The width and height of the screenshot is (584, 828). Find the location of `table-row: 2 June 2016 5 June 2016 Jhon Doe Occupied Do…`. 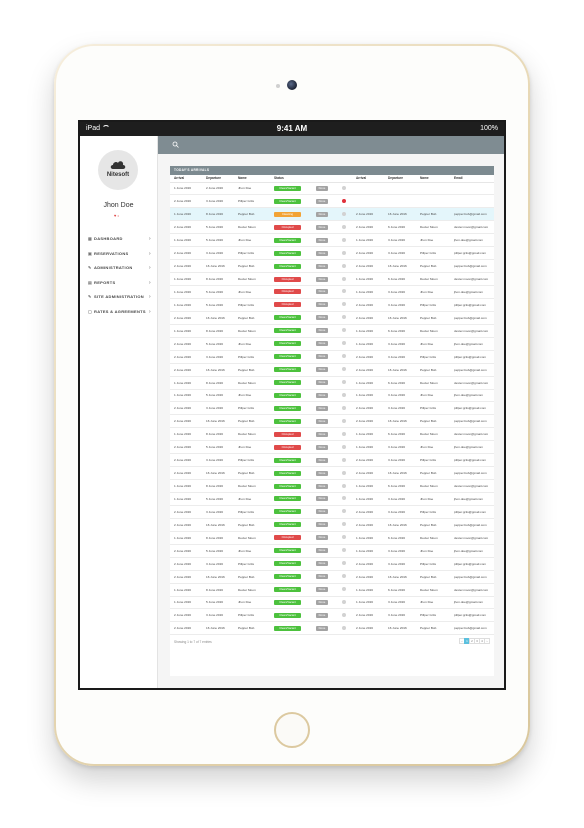

table-row: 2 June 2016 5 June 2016 Jhon Doe Occupied Do… is located at coordinates (332, 447).